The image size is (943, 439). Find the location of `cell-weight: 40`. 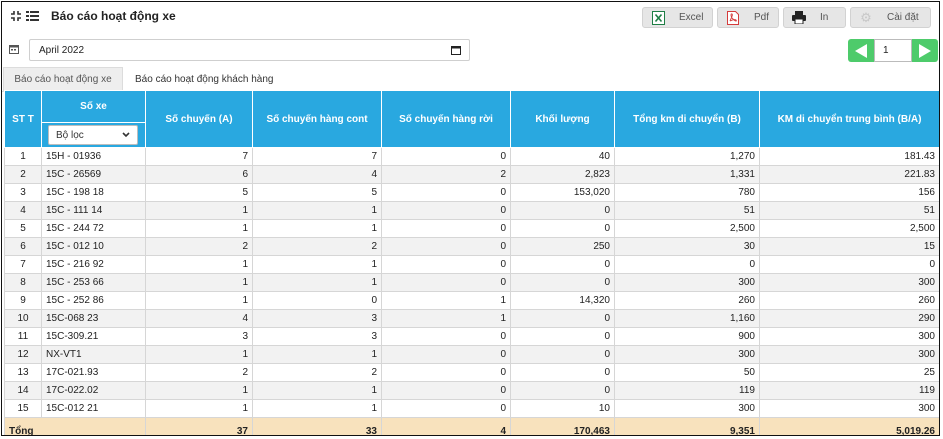

cell-weight: 40 is located at coordinates (562, 156).